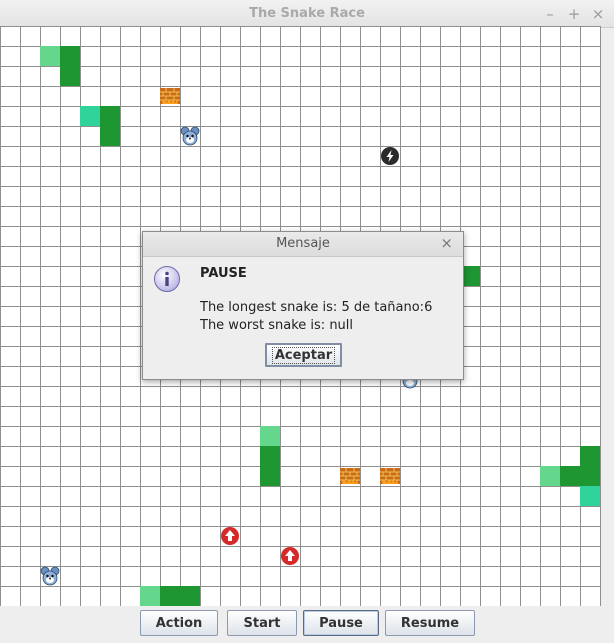 The height and width of the screenshot is (643, 614). I want to click on dialog-heading: PAUSE, so click(223, 273).